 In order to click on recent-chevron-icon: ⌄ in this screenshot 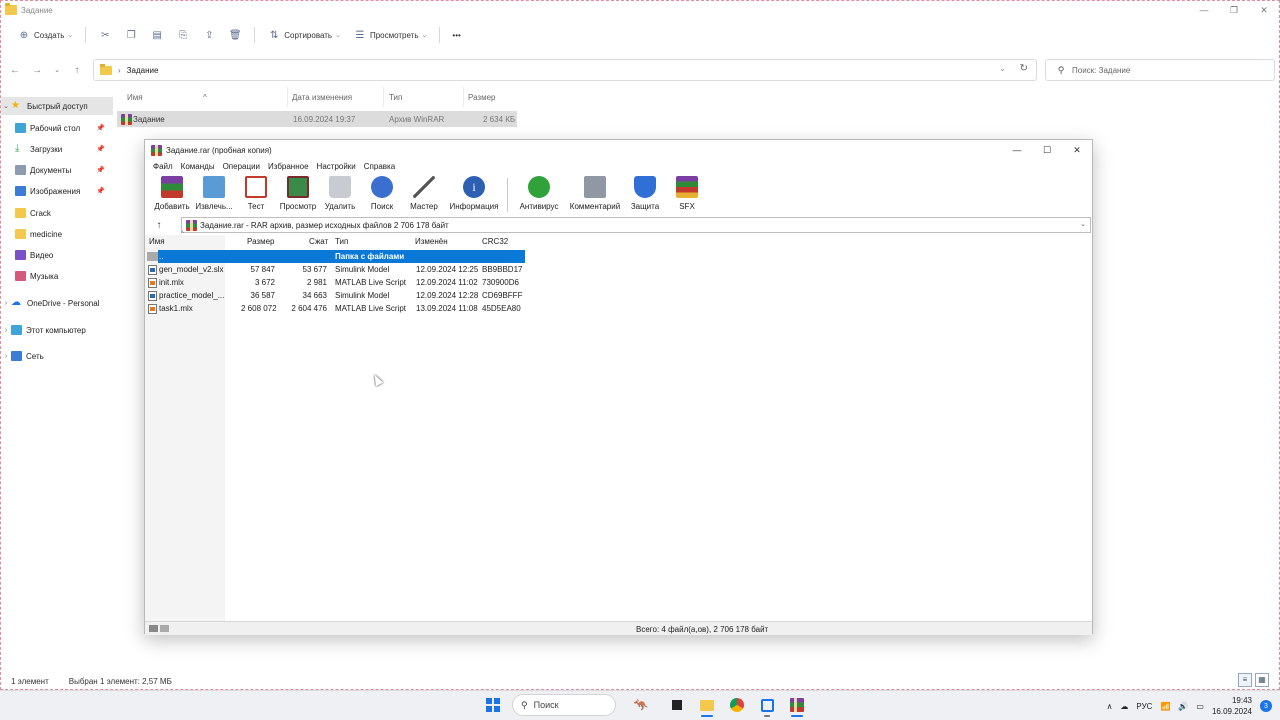, I will do `click(57, 70)`.